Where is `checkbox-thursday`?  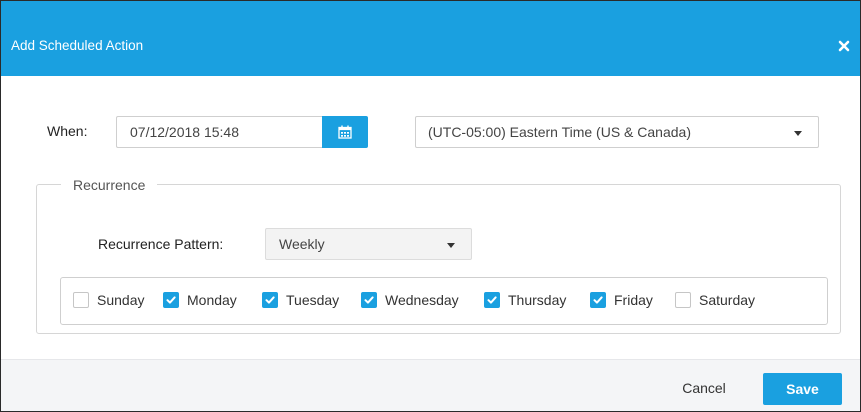 checkbox-thursday is located at coordinates (492, 300).